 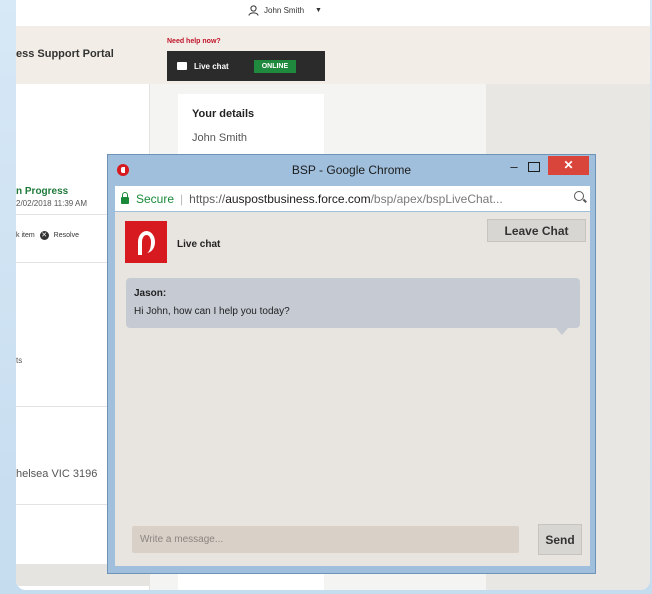 What do you see at coordinates (212, 311) in the screenshot?
I see `message-text: Hi John, how can I help you today?` at bounding box center [212, 311].